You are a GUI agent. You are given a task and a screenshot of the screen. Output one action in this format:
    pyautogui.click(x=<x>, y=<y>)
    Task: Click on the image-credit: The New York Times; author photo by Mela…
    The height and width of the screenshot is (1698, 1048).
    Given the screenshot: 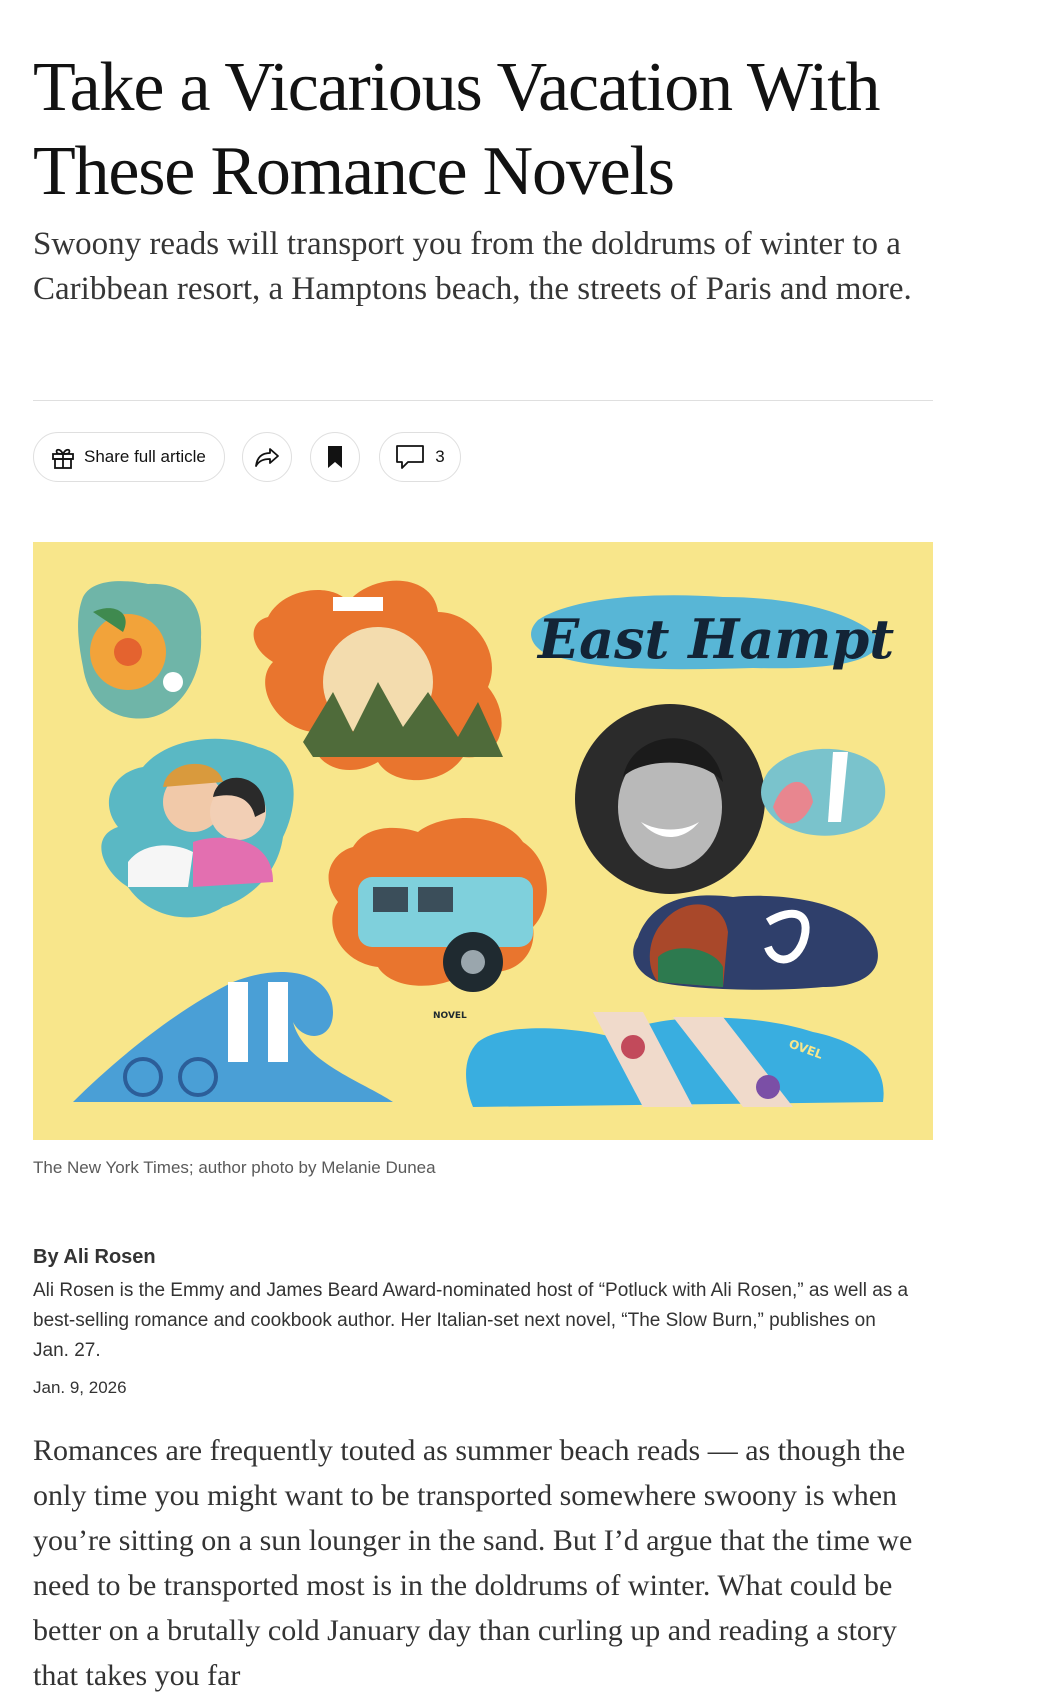 What is the action you would take?
    pyautogui.click(x=234, y=1167)
    